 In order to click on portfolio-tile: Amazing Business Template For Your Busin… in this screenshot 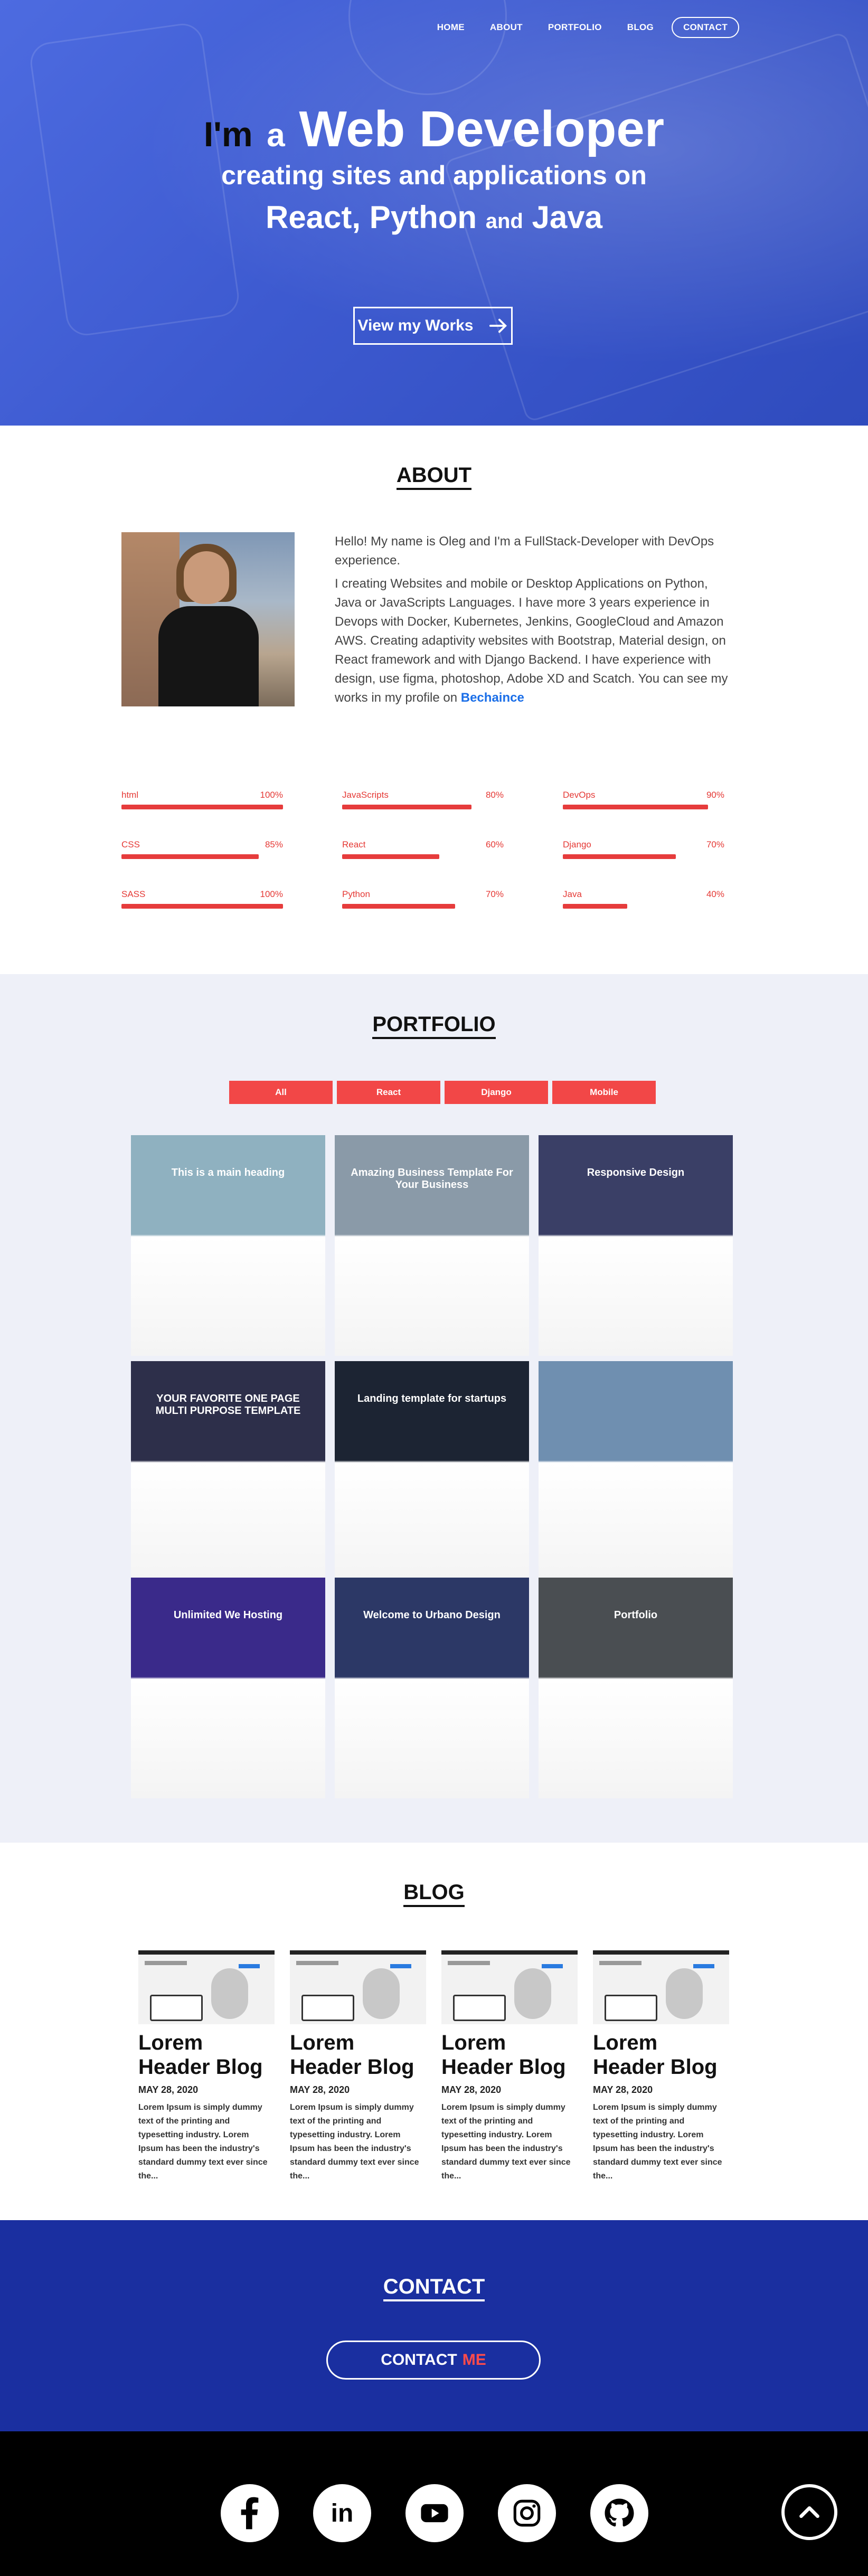, I will do `click(432, 1245)`.